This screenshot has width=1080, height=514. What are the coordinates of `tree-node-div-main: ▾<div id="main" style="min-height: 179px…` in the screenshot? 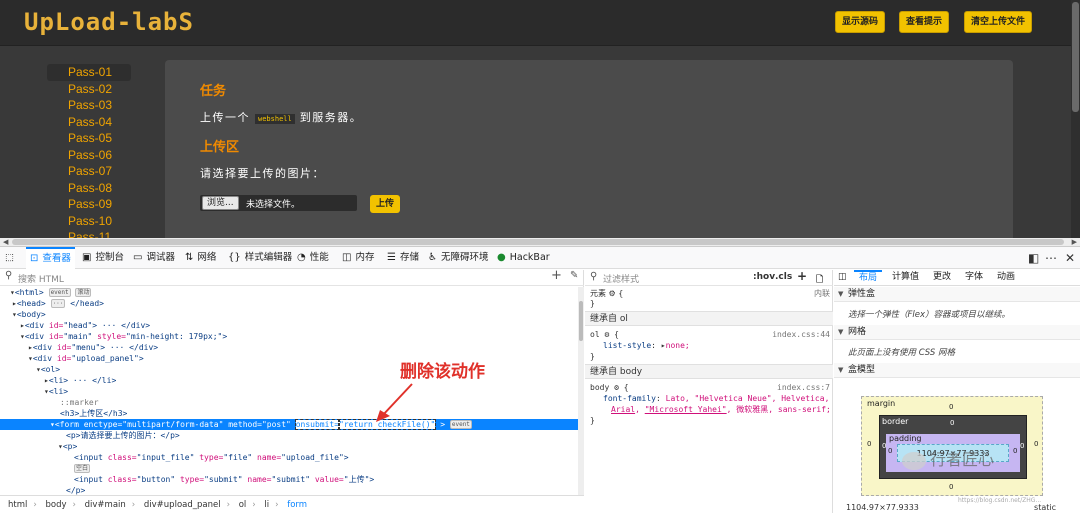 It's located at (289, 336).